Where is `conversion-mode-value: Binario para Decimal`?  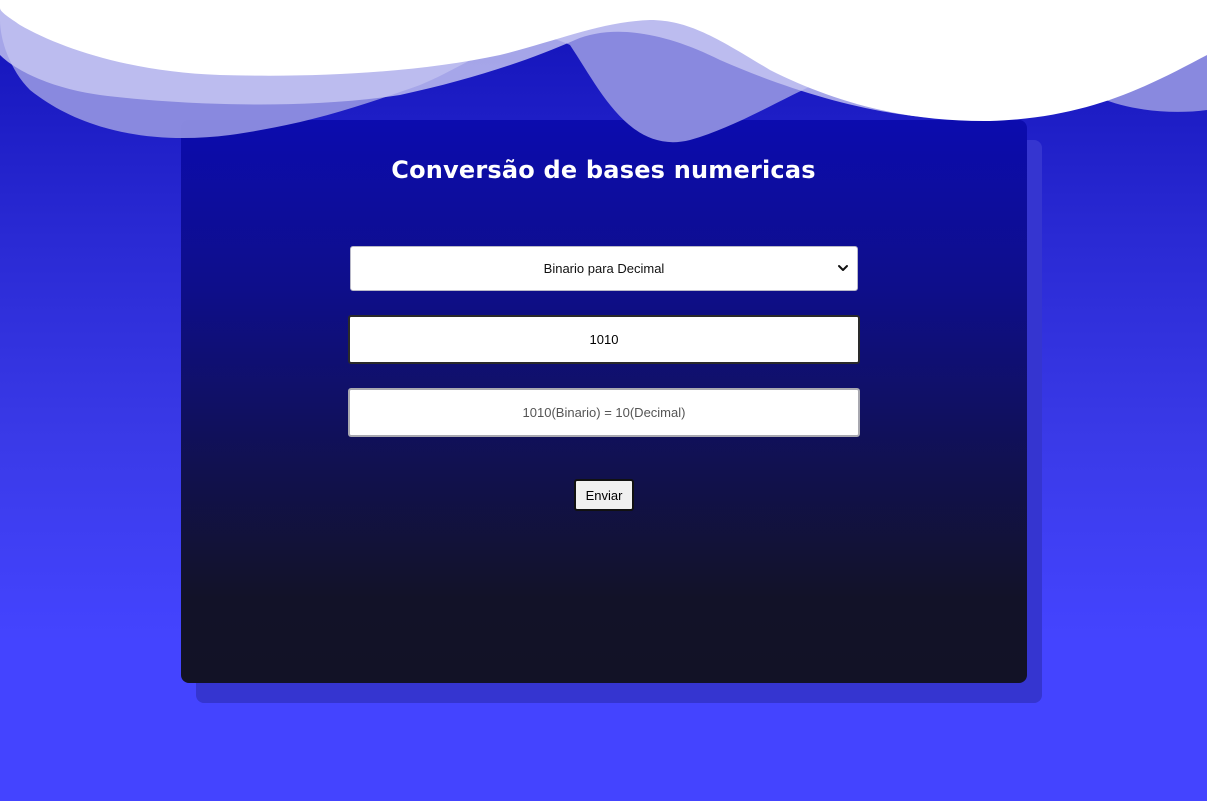 conversion-mode-value: Binario para Decimal is located at coordinates (604, 268).